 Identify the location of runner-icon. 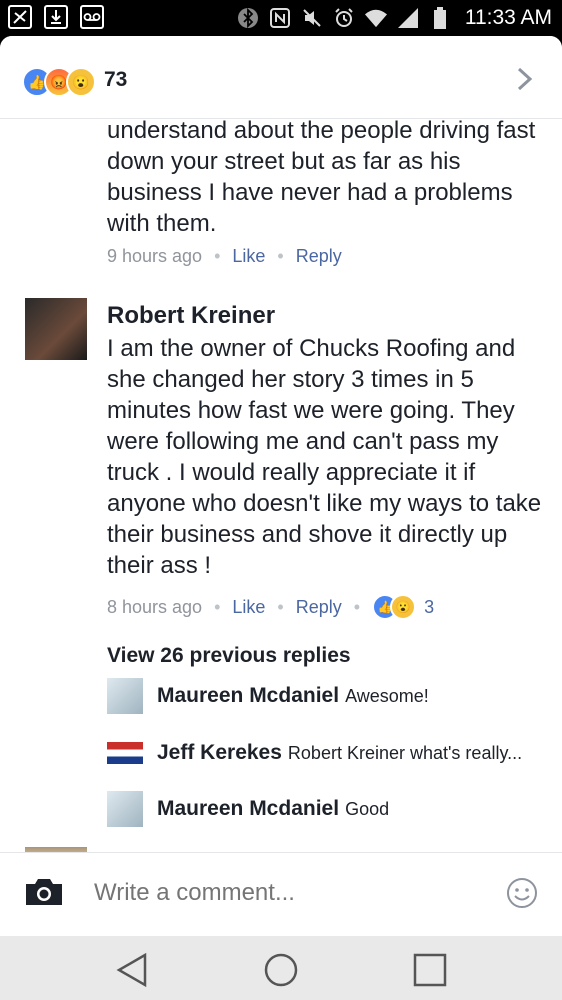
(20, 17).